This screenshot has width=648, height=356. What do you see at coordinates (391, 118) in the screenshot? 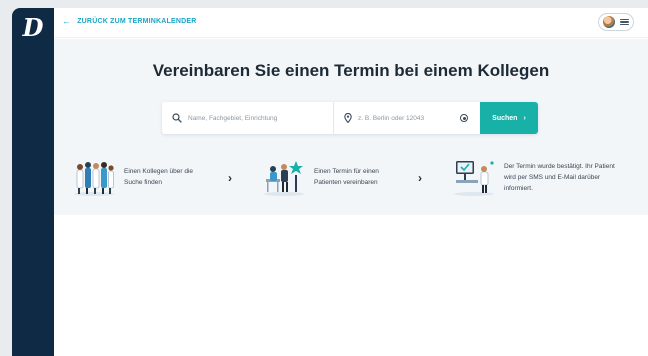
I see `location-search-placeholder: z. B. Berlin oder 12043` at bounding box center [391, 118].